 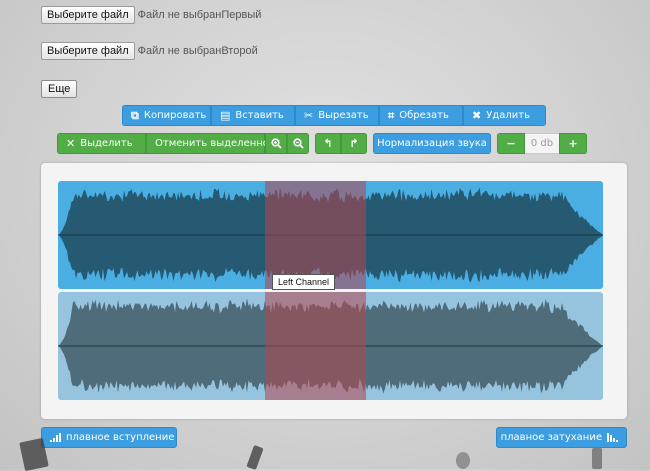 I want to click on volume-minus-button: −, so click(x=511, y=143).